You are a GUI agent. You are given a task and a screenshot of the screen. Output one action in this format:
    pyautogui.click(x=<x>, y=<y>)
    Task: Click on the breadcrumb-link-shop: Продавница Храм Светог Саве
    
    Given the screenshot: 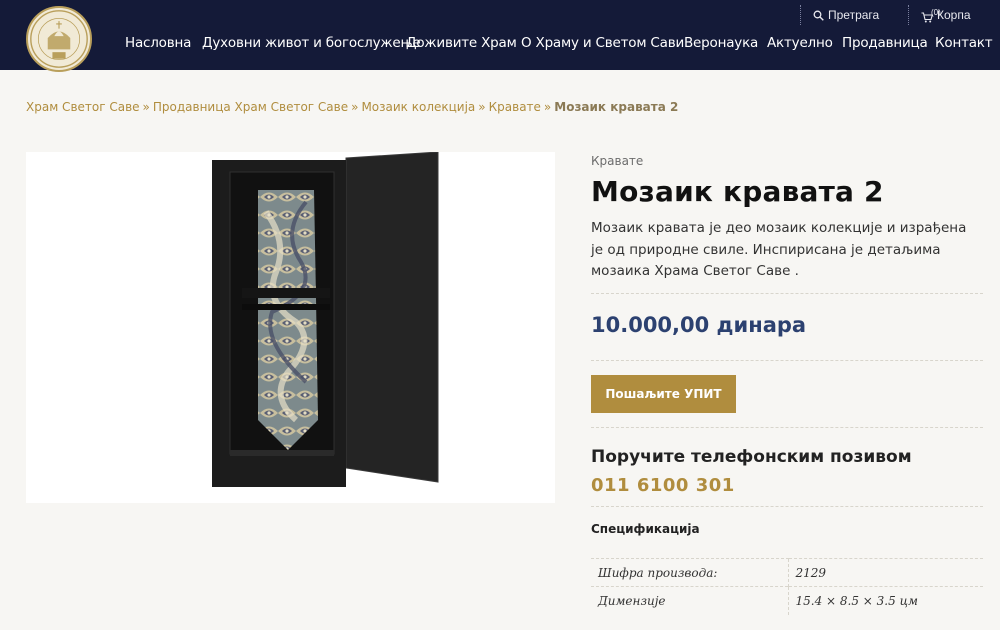 What is the action you would take?
    pyautogui.click(x=250, y=107)
    